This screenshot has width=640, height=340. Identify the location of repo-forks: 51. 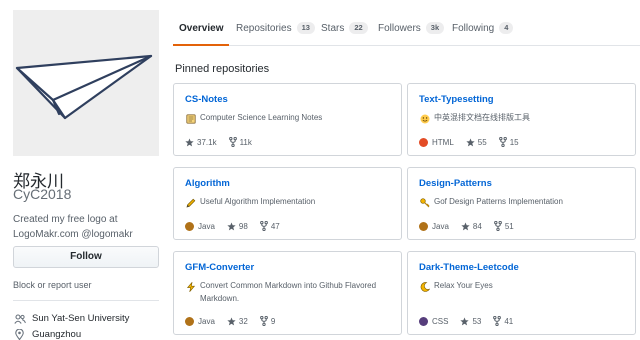
(503, 226).